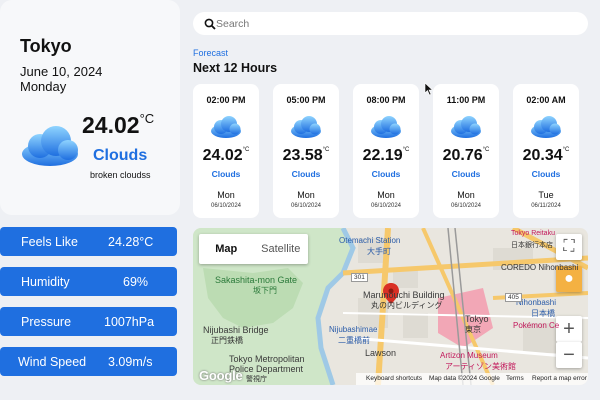  What do you see at coordinates (536, 325) in the screenshot?
I see `map-label-pokemon: Pokémon Ce` at bounding box center [536, 325].